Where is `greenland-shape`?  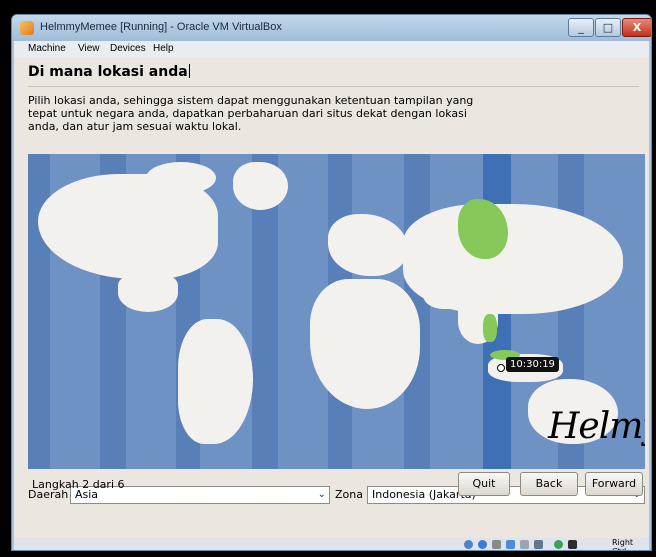 greenland-shape is located at coordinates (260, 186).